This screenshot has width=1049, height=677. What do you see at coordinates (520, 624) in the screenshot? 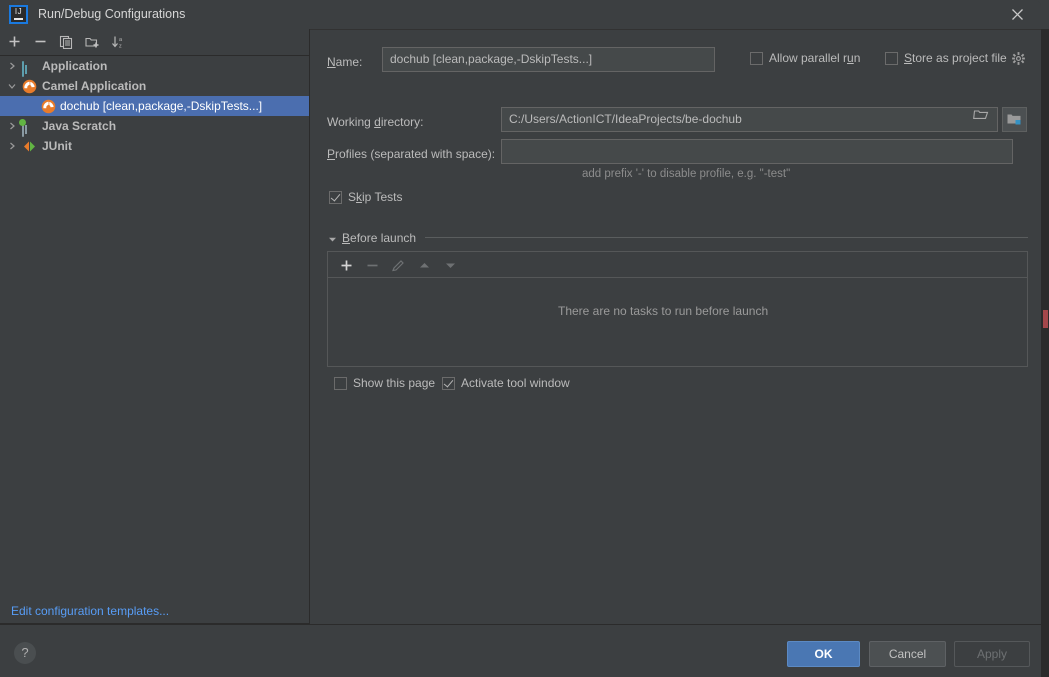
I see `footer-separator` at bounding box center [520, 624].